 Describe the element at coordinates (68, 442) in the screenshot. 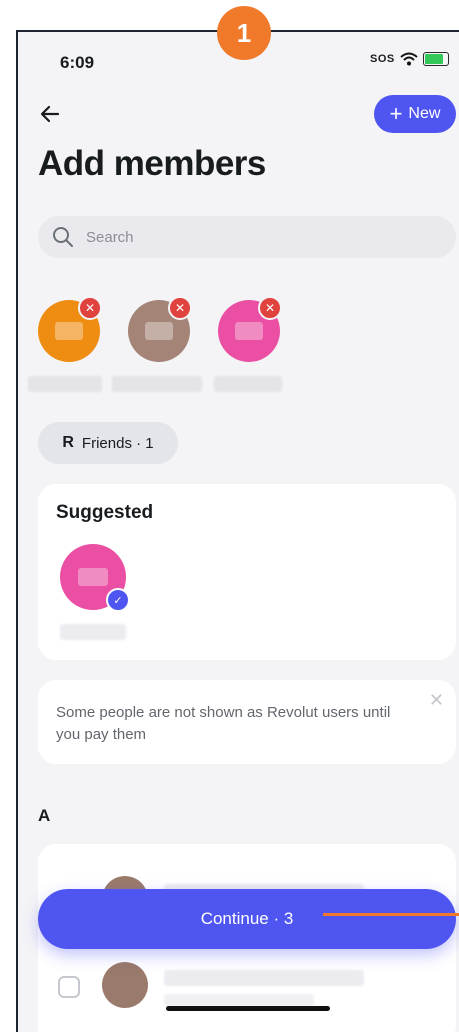

I see `revolut-logo-icon: R` at that location.